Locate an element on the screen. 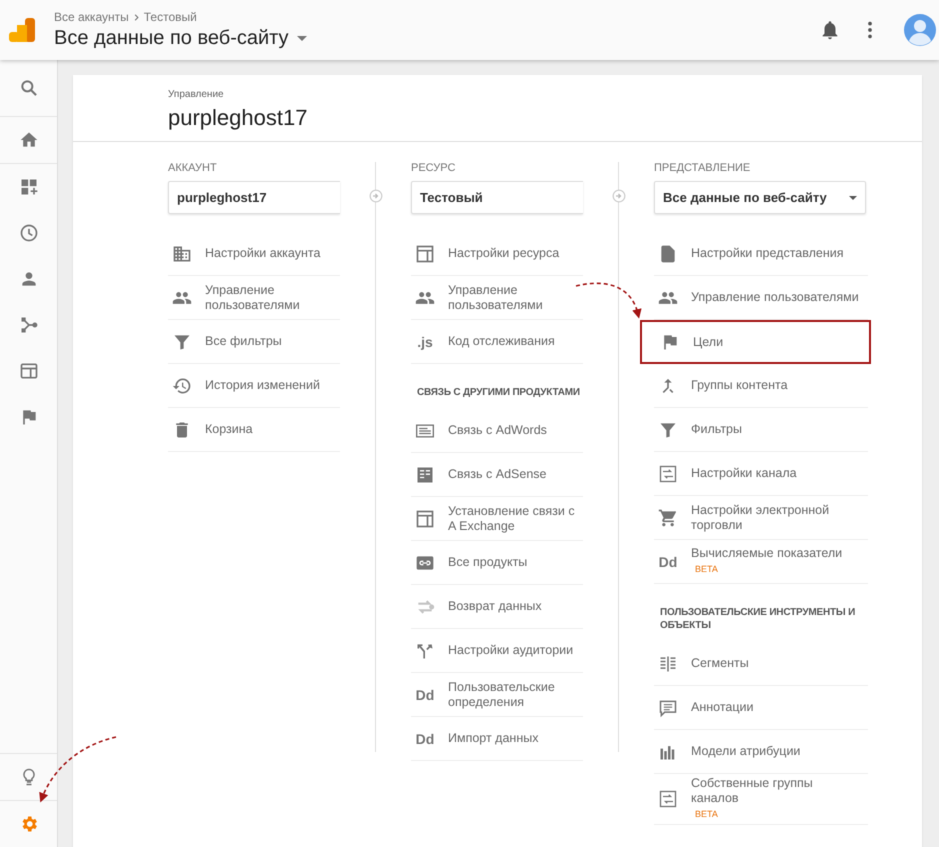 The height and width of the screenshot is (847, 939). menu-item: Настройки аудитории is located at coordinates (497, 651).